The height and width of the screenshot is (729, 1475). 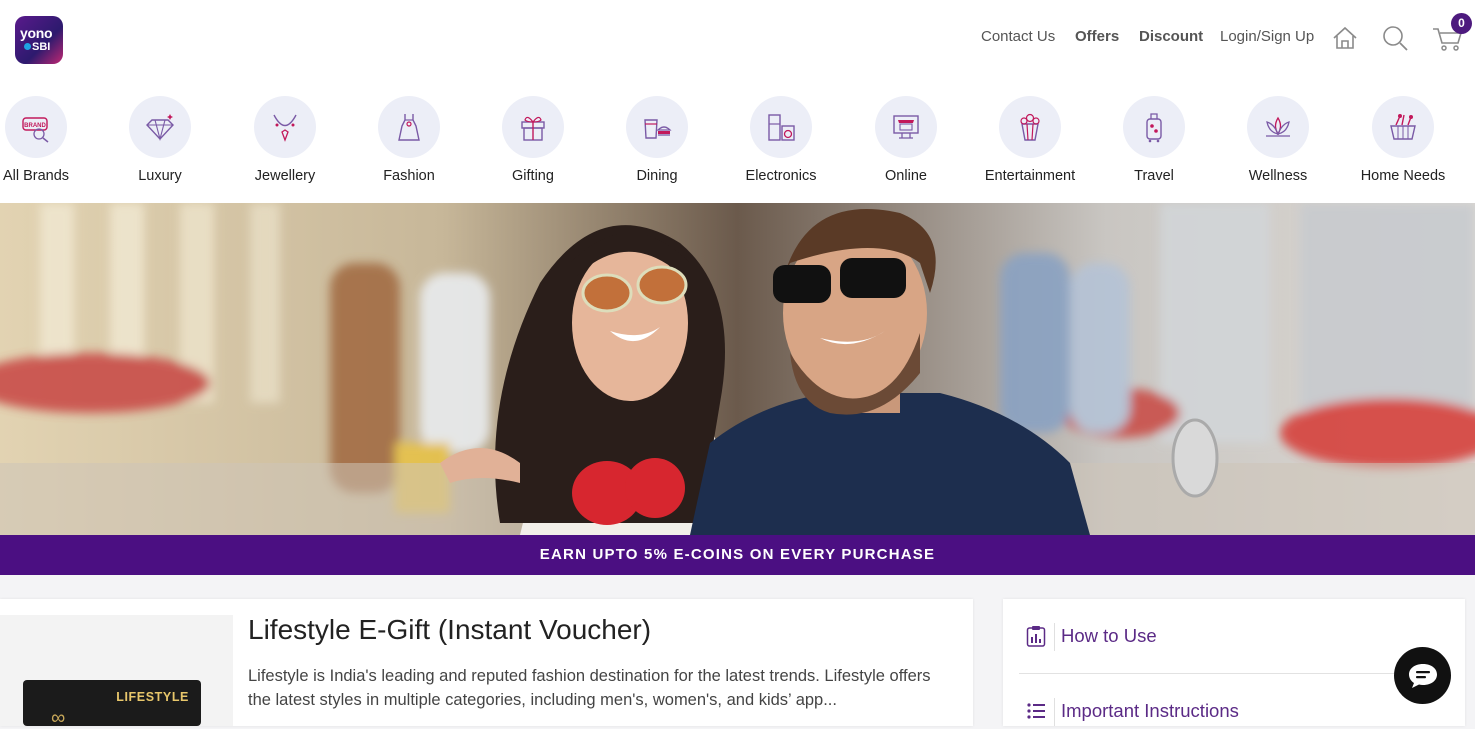 What do you see at coordinates (1278, 176) in the screenshot?
I see `category-label: Wellness` at bounding box center [1278, 176].